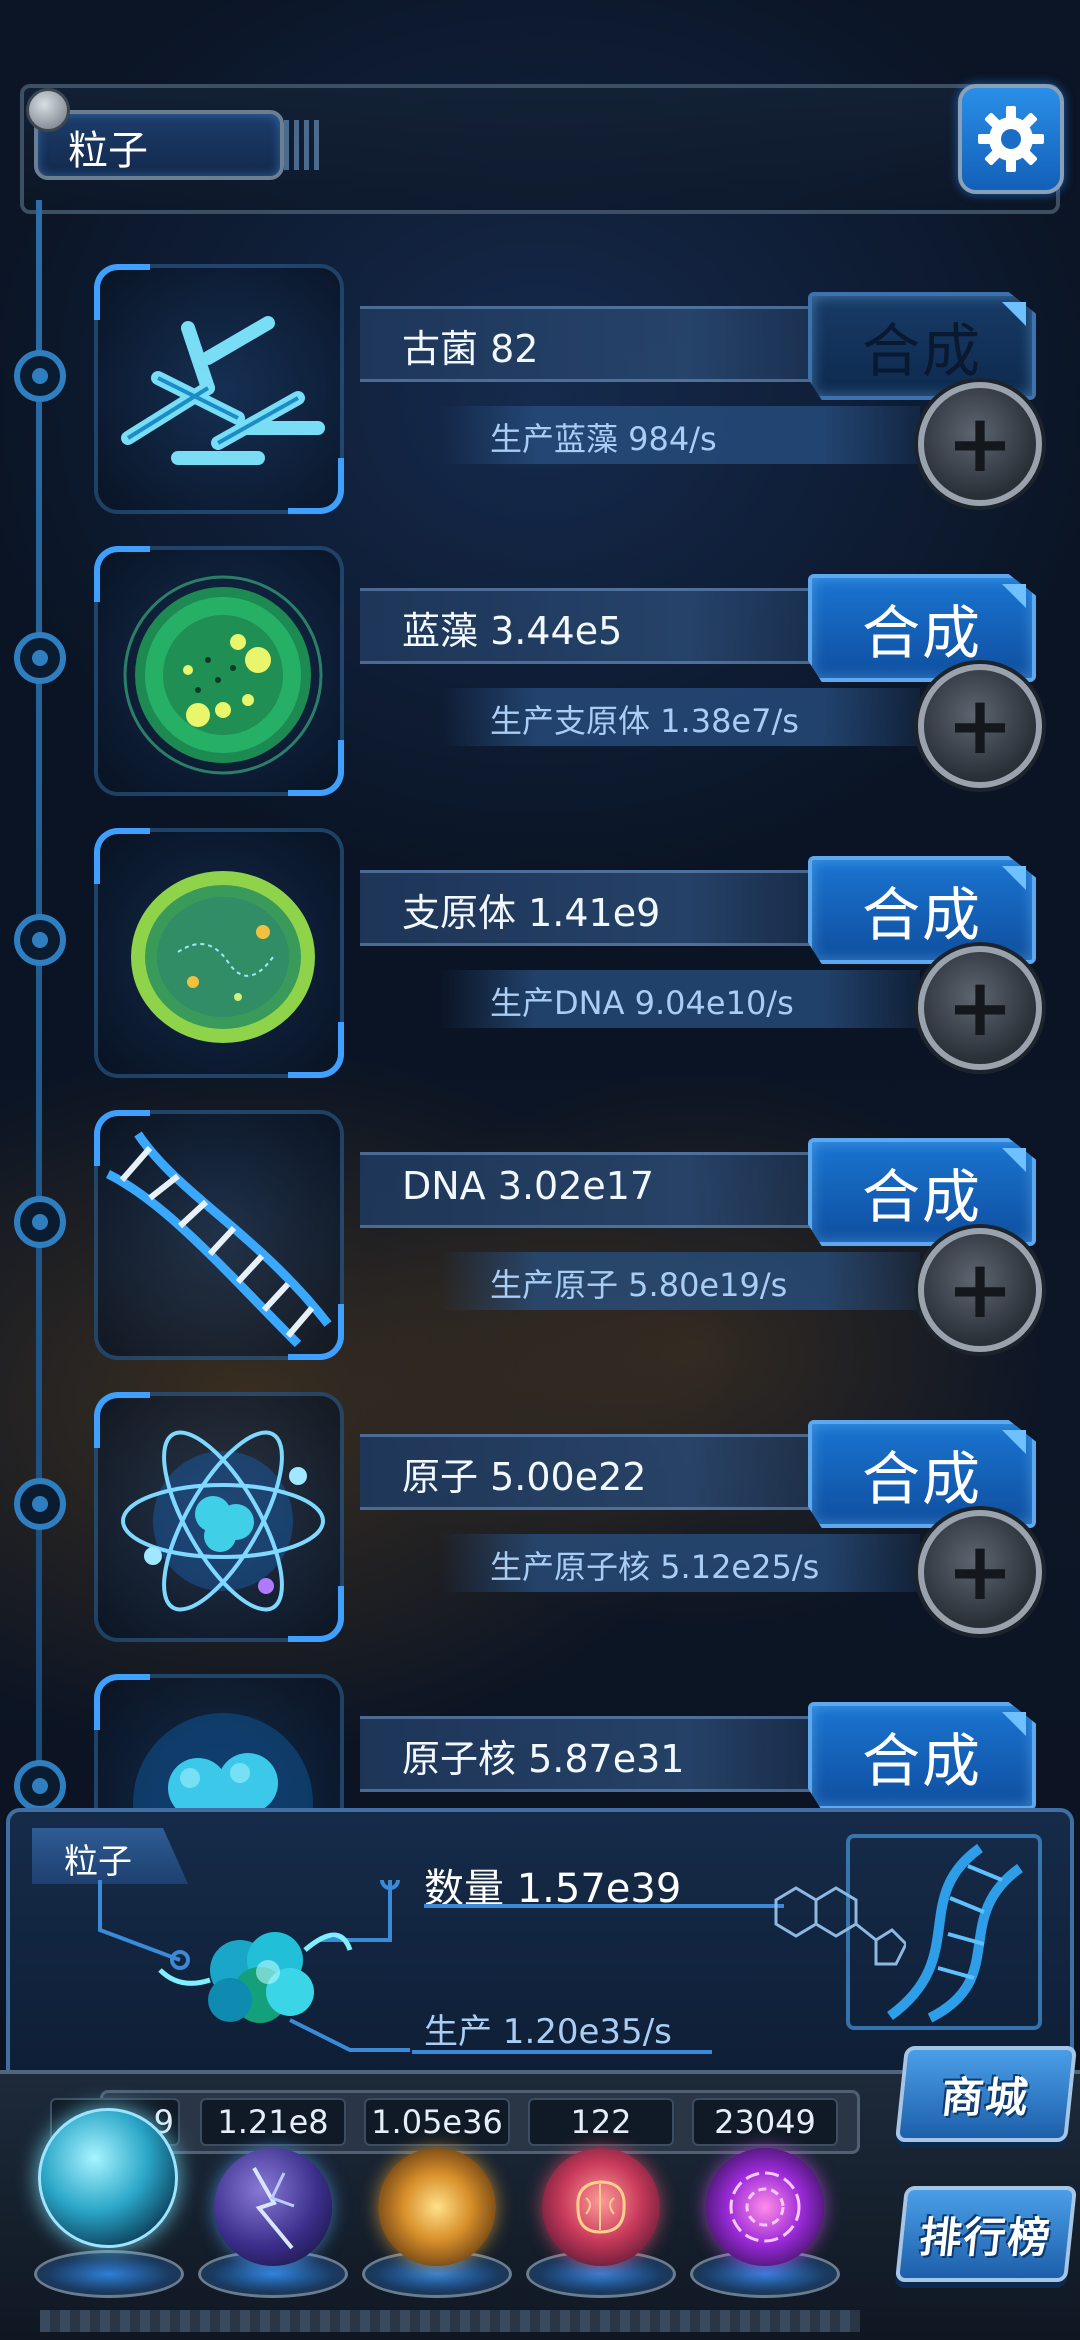 The width and height of the screenshot is (1080, 2340). I want to click on brain-orb-icon, so click(601, 2207).